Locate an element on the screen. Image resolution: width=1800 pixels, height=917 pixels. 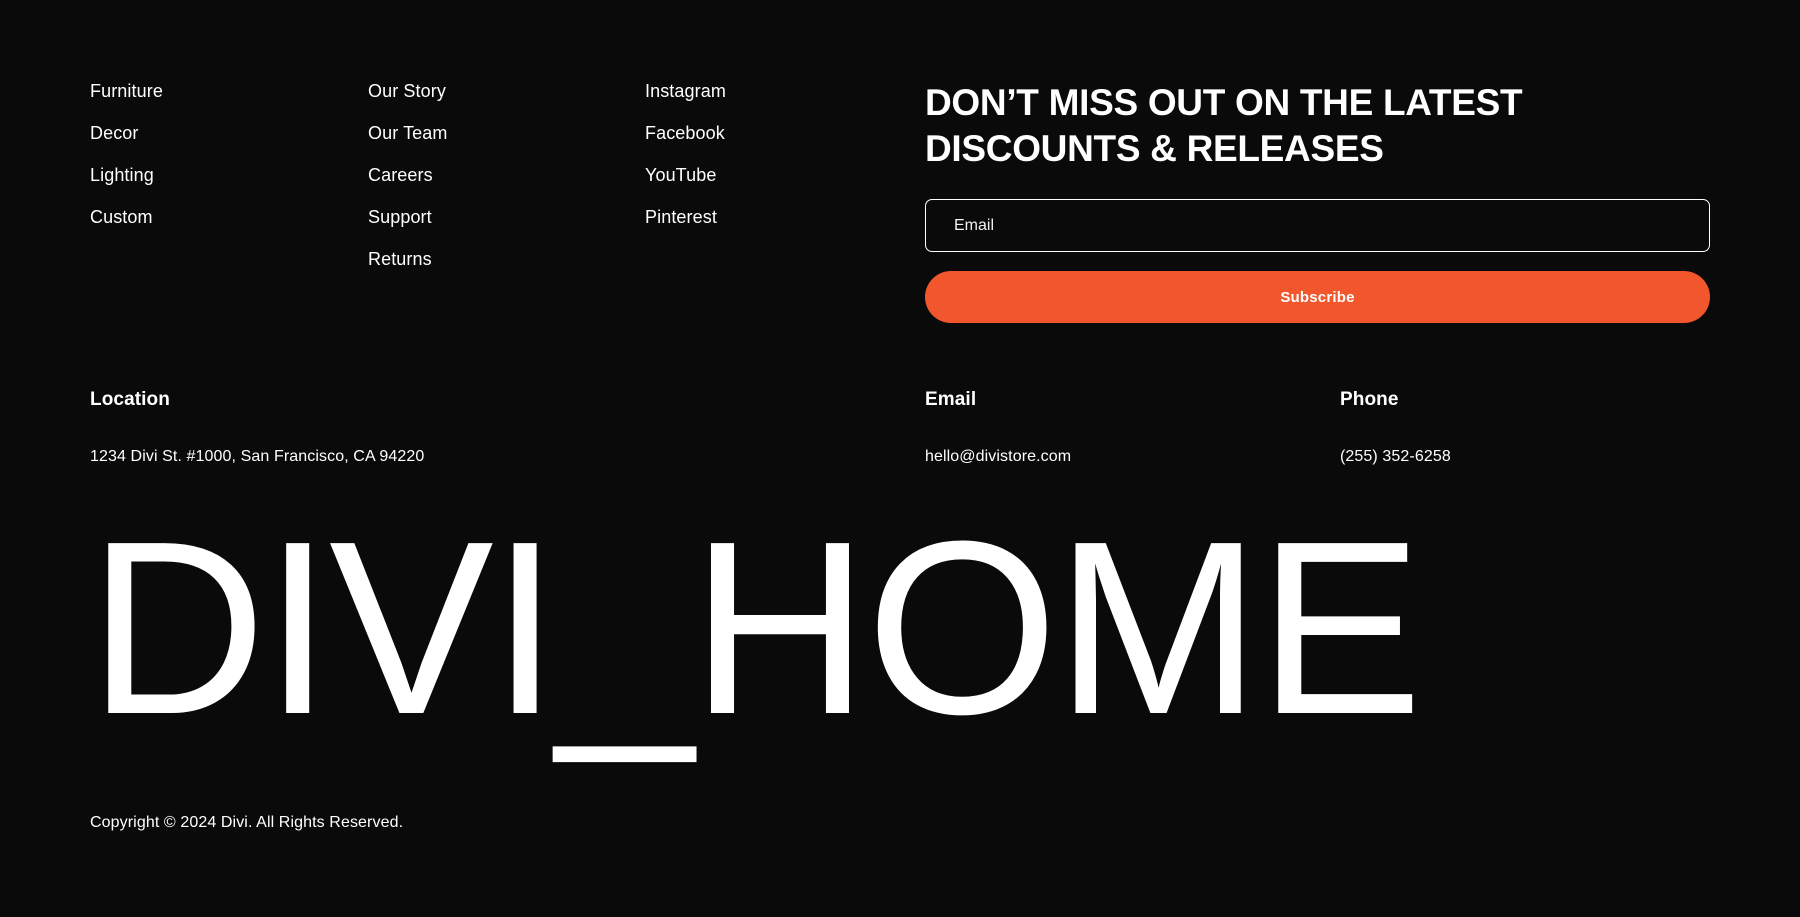
nav-link-decor: Decor is located at coordinates (114, 133).